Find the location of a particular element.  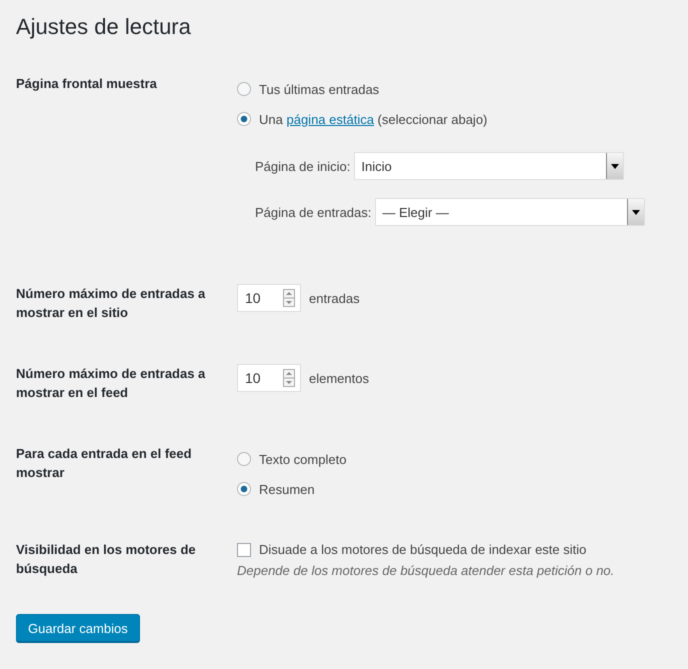

save-button: Guardar cambios is located at coordinates (78, 628).